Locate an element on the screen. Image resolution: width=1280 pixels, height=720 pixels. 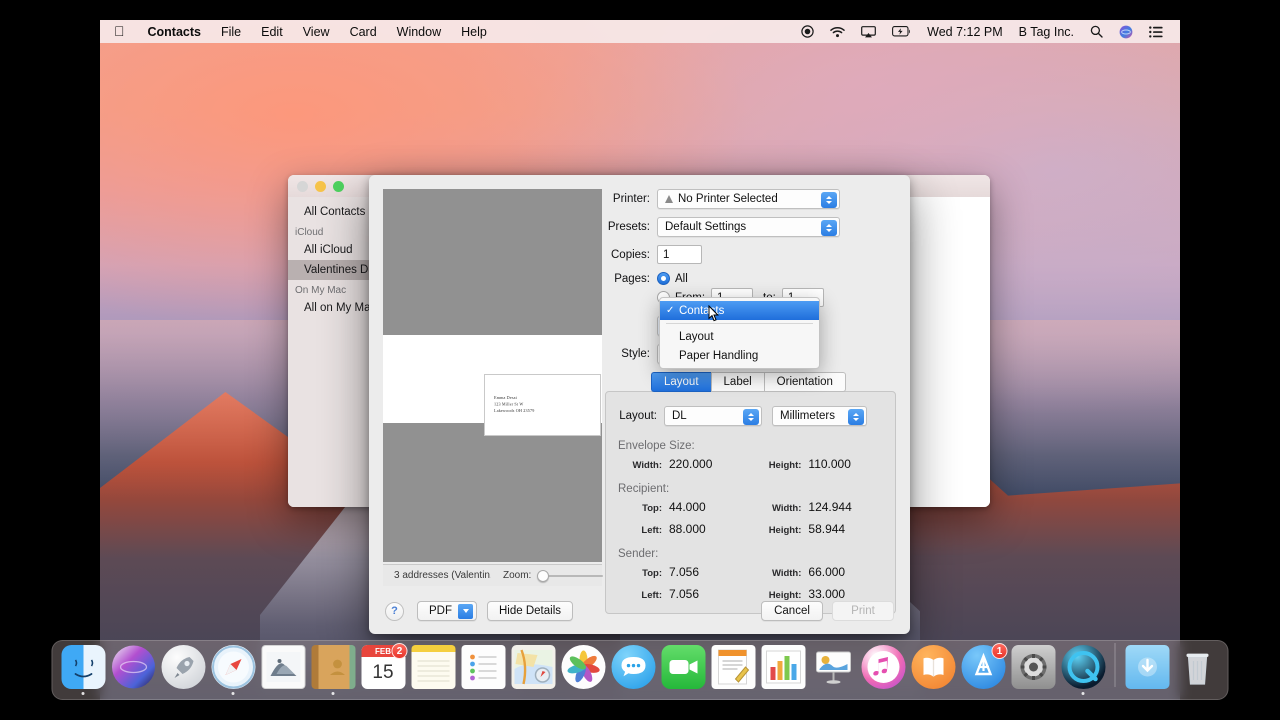
menu-item-contacts: Contacts is located at coordinates (174, 32).